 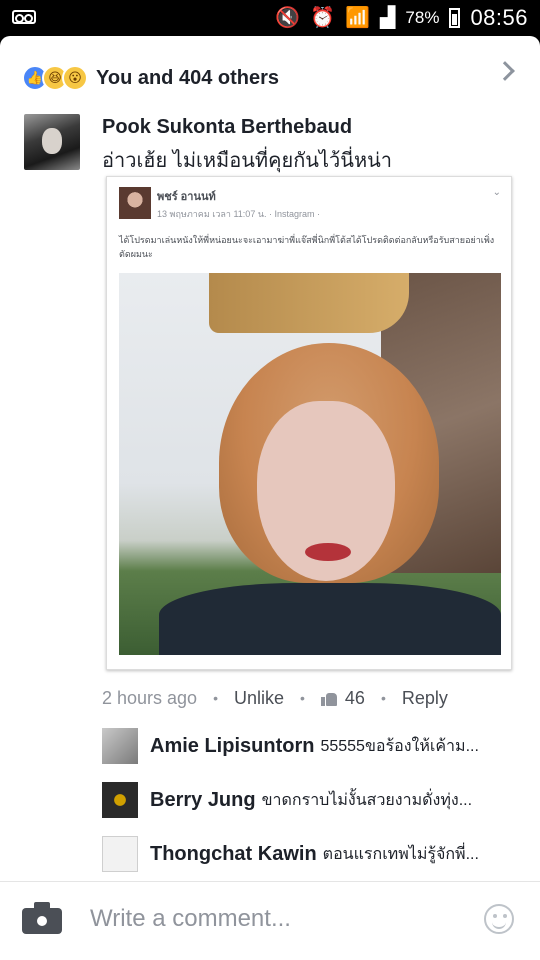 I want to click on chevron-down-icon: ⌄, so click(x=496, y=192).